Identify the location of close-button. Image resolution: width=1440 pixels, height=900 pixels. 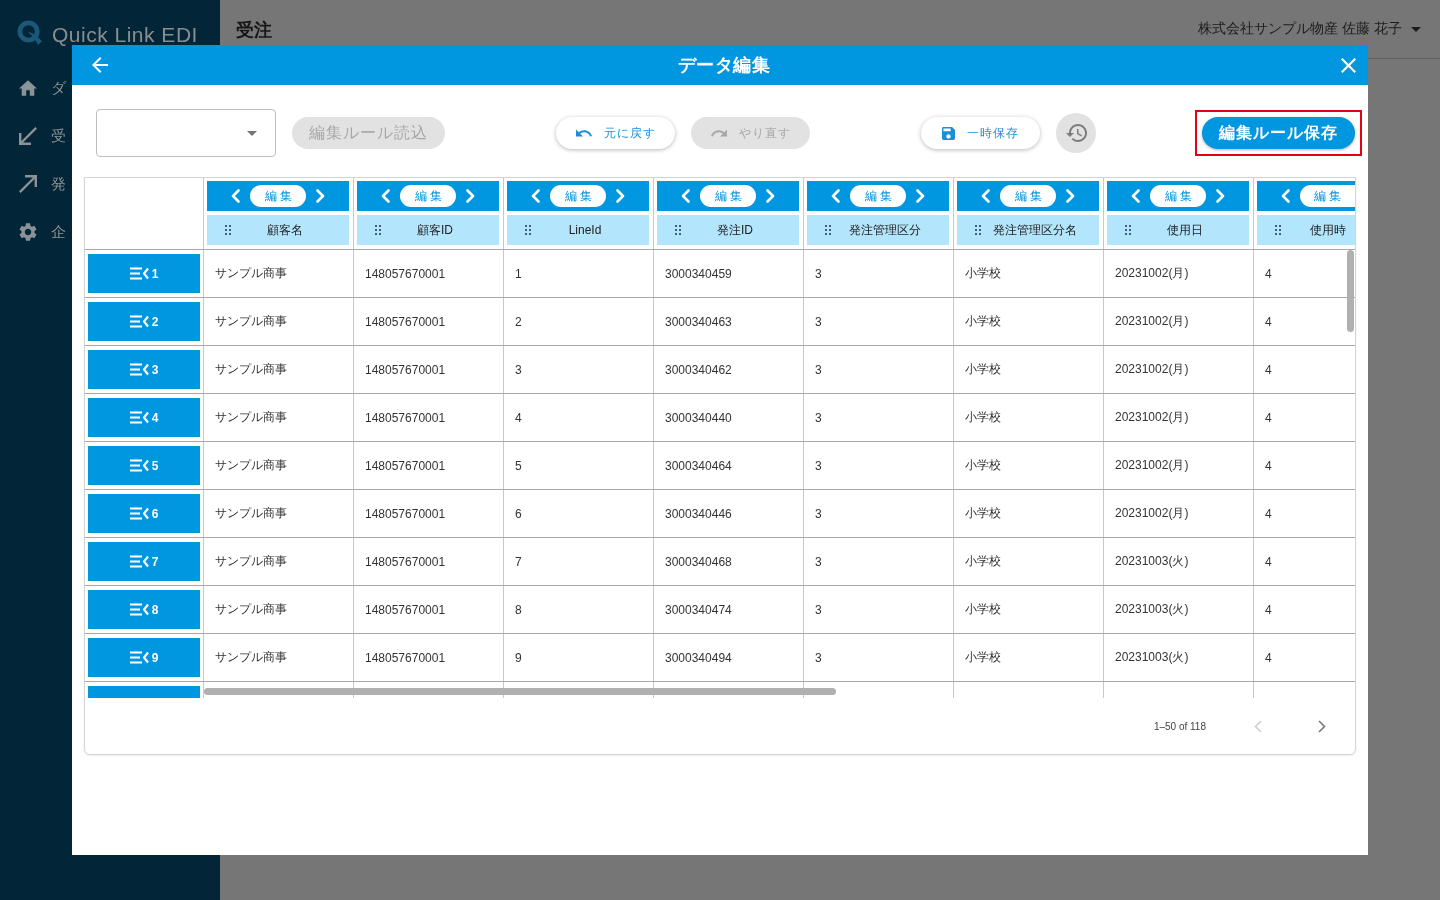
(1348, 65).